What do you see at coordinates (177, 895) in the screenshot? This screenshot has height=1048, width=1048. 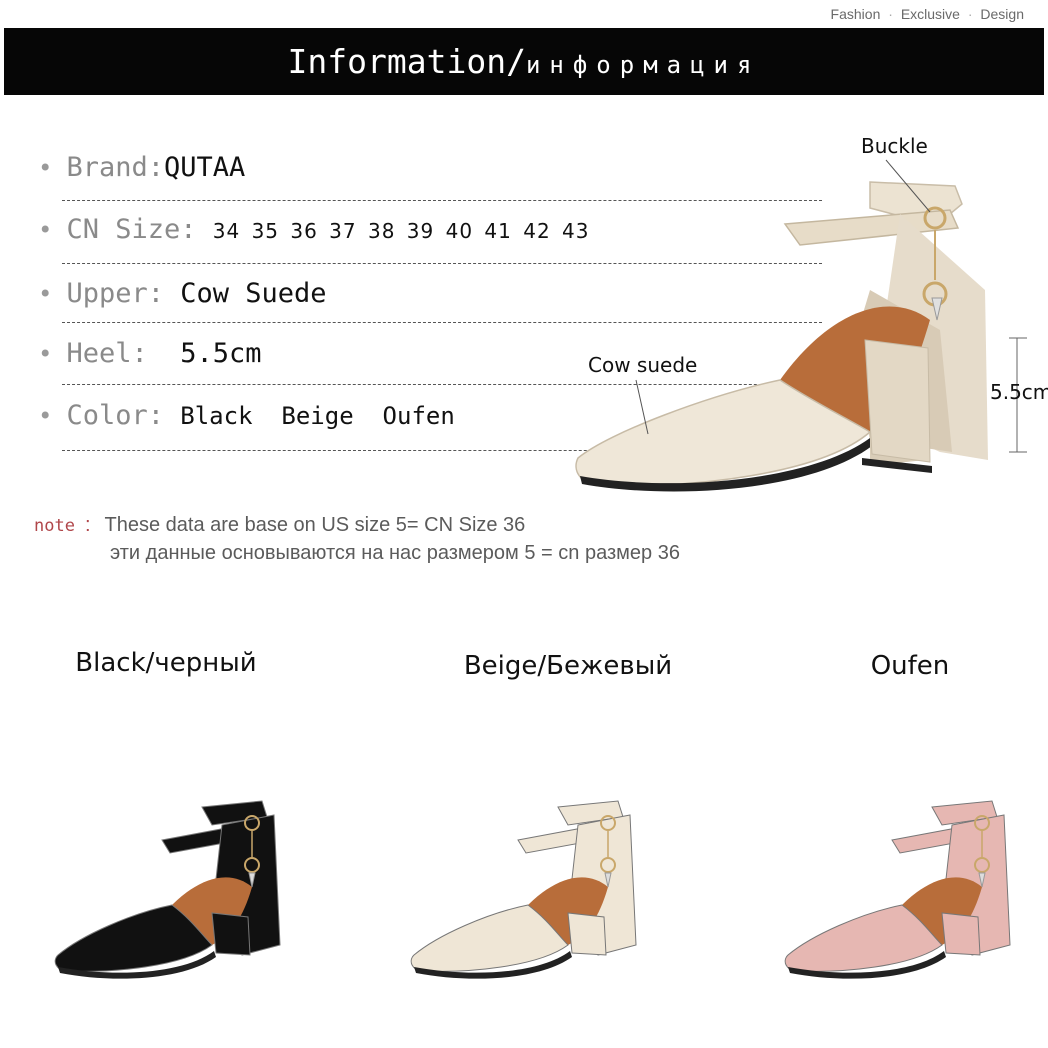 I see `variant-shoe-black` at bounding box center [177, 895].